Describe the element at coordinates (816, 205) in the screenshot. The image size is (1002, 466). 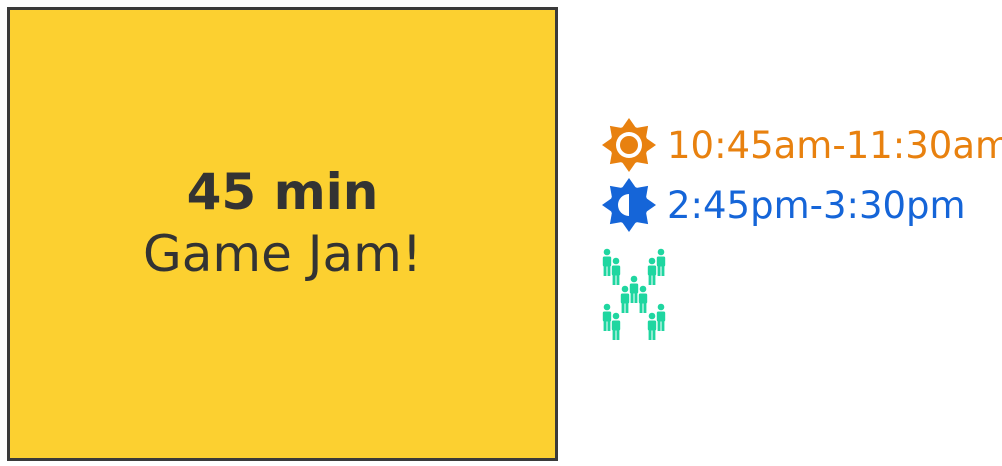
I see `afternoon-time: 2:45pm-3:30pm` at that location.